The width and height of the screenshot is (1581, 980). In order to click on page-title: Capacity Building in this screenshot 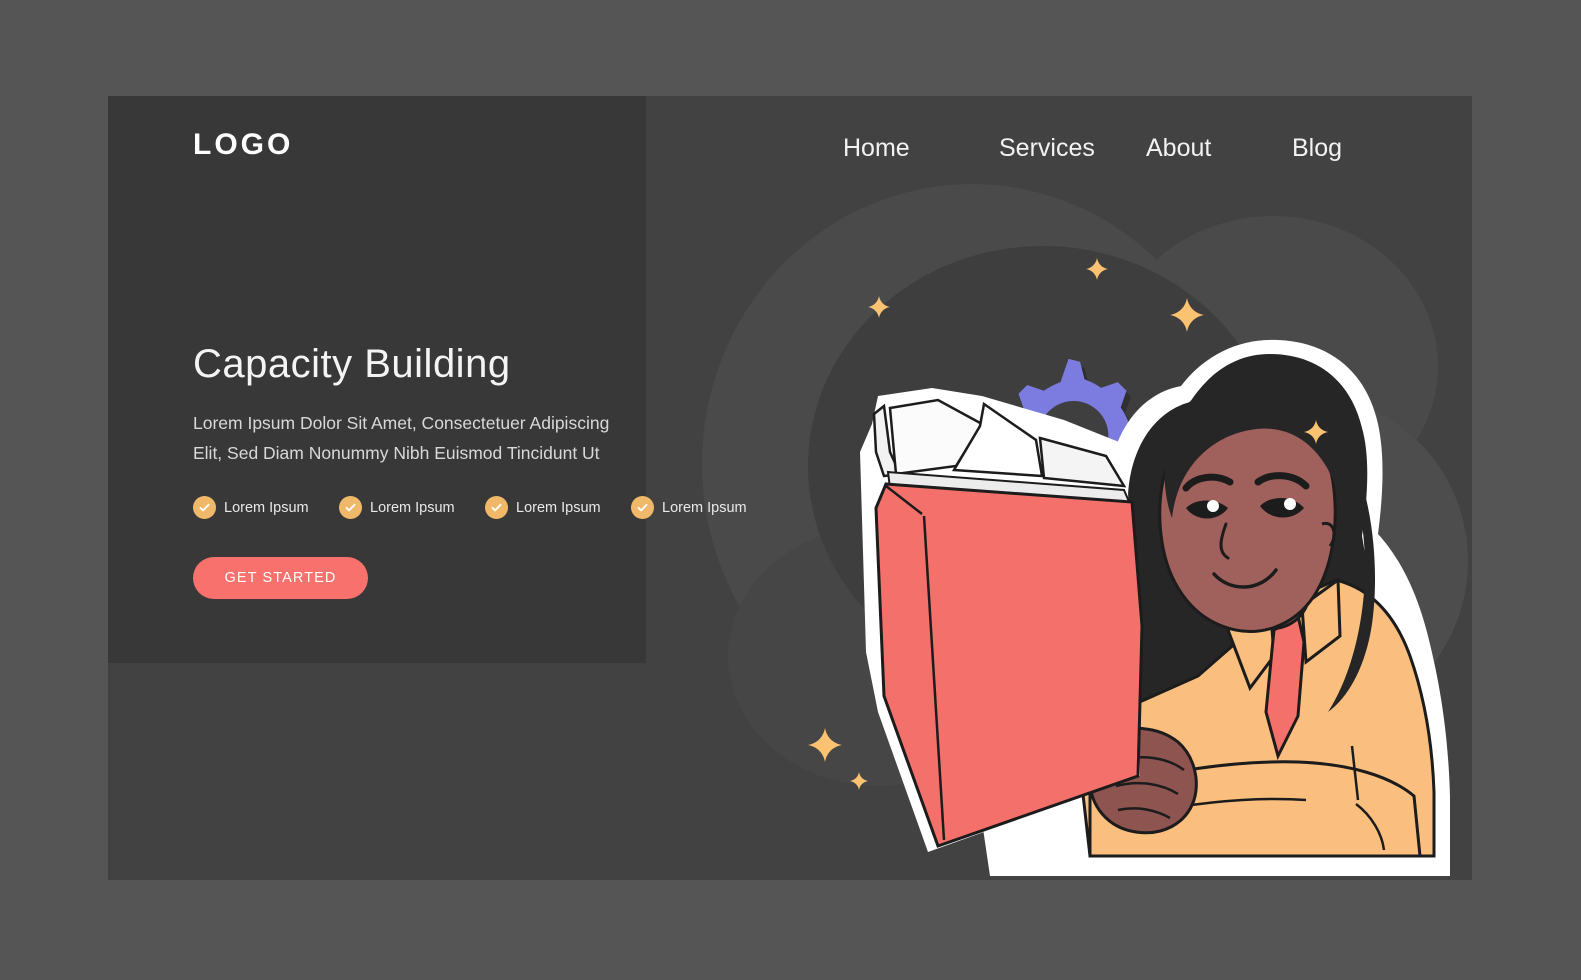, I will do `click(352, 364)`.